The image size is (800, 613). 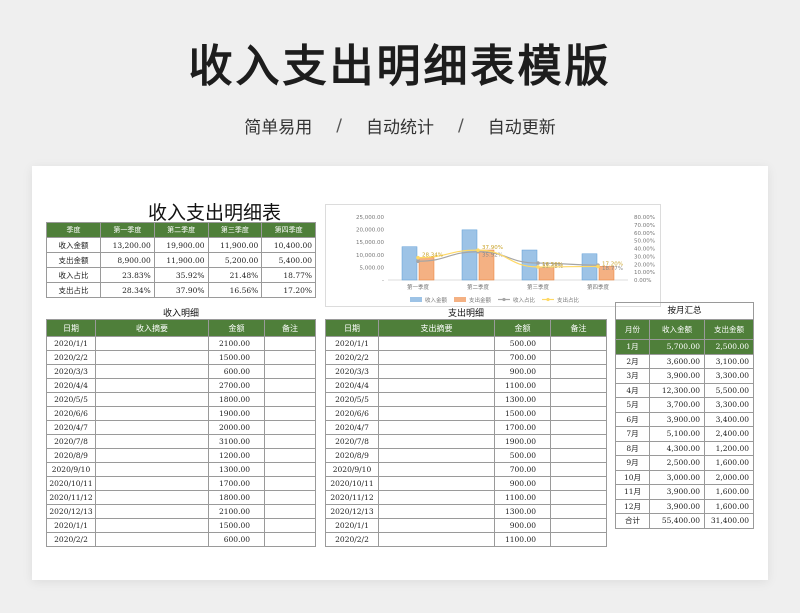 What do you see at coordinates (71, 483) in the screenshot?
I see `income-date-cell: 2020/10/11` at bounding box center [71, 483].